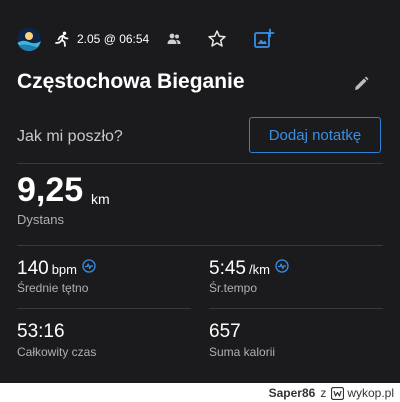 The image size is (400, 402). What do you see at coordinates (41, 331) in the screenshot?
I see `total-time-value: 53:16` at bounding box center [41, 331].